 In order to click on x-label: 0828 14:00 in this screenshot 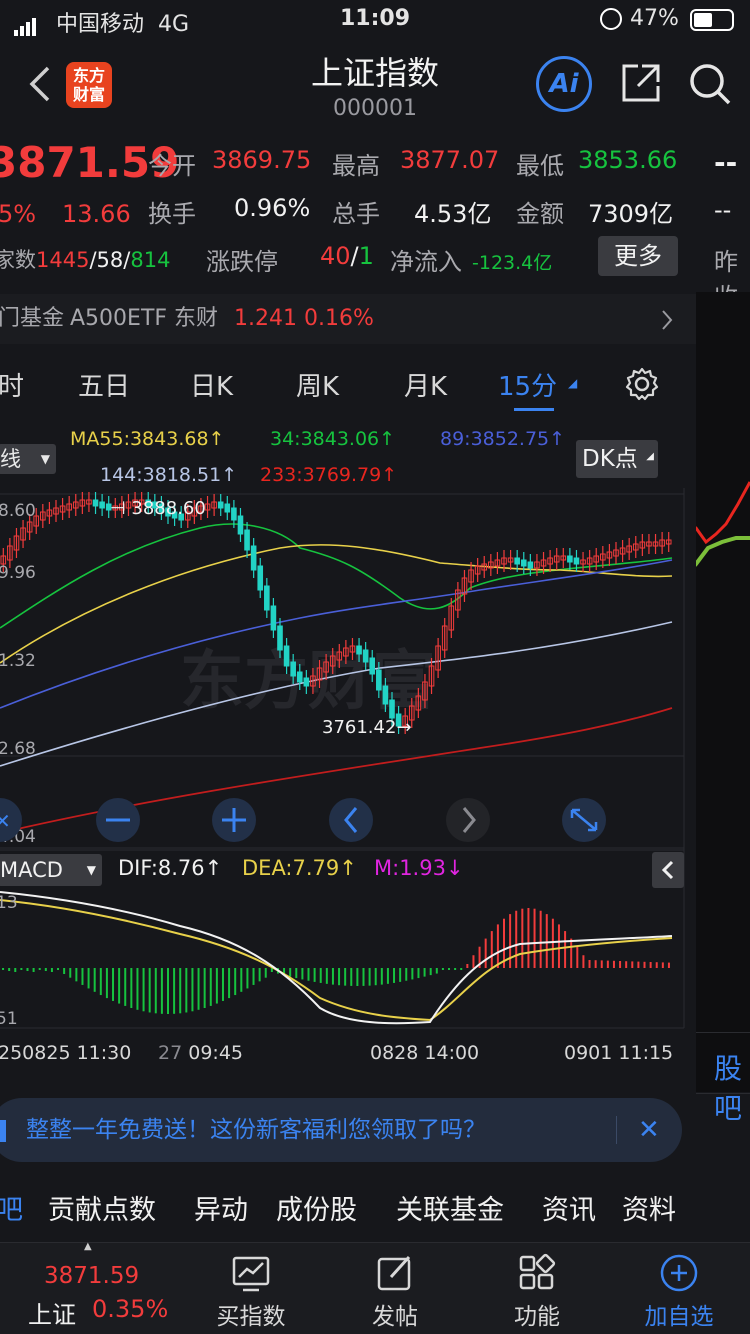, I will do `click(425, 1053)`.